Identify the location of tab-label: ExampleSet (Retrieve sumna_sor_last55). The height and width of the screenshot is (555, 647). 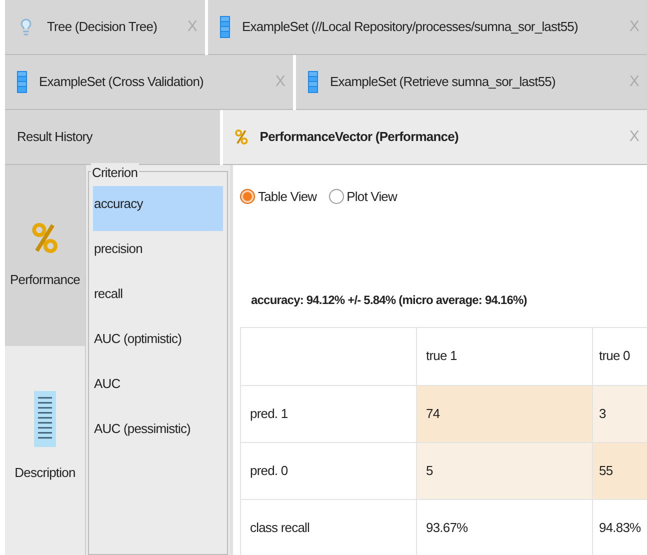
(443, 82).